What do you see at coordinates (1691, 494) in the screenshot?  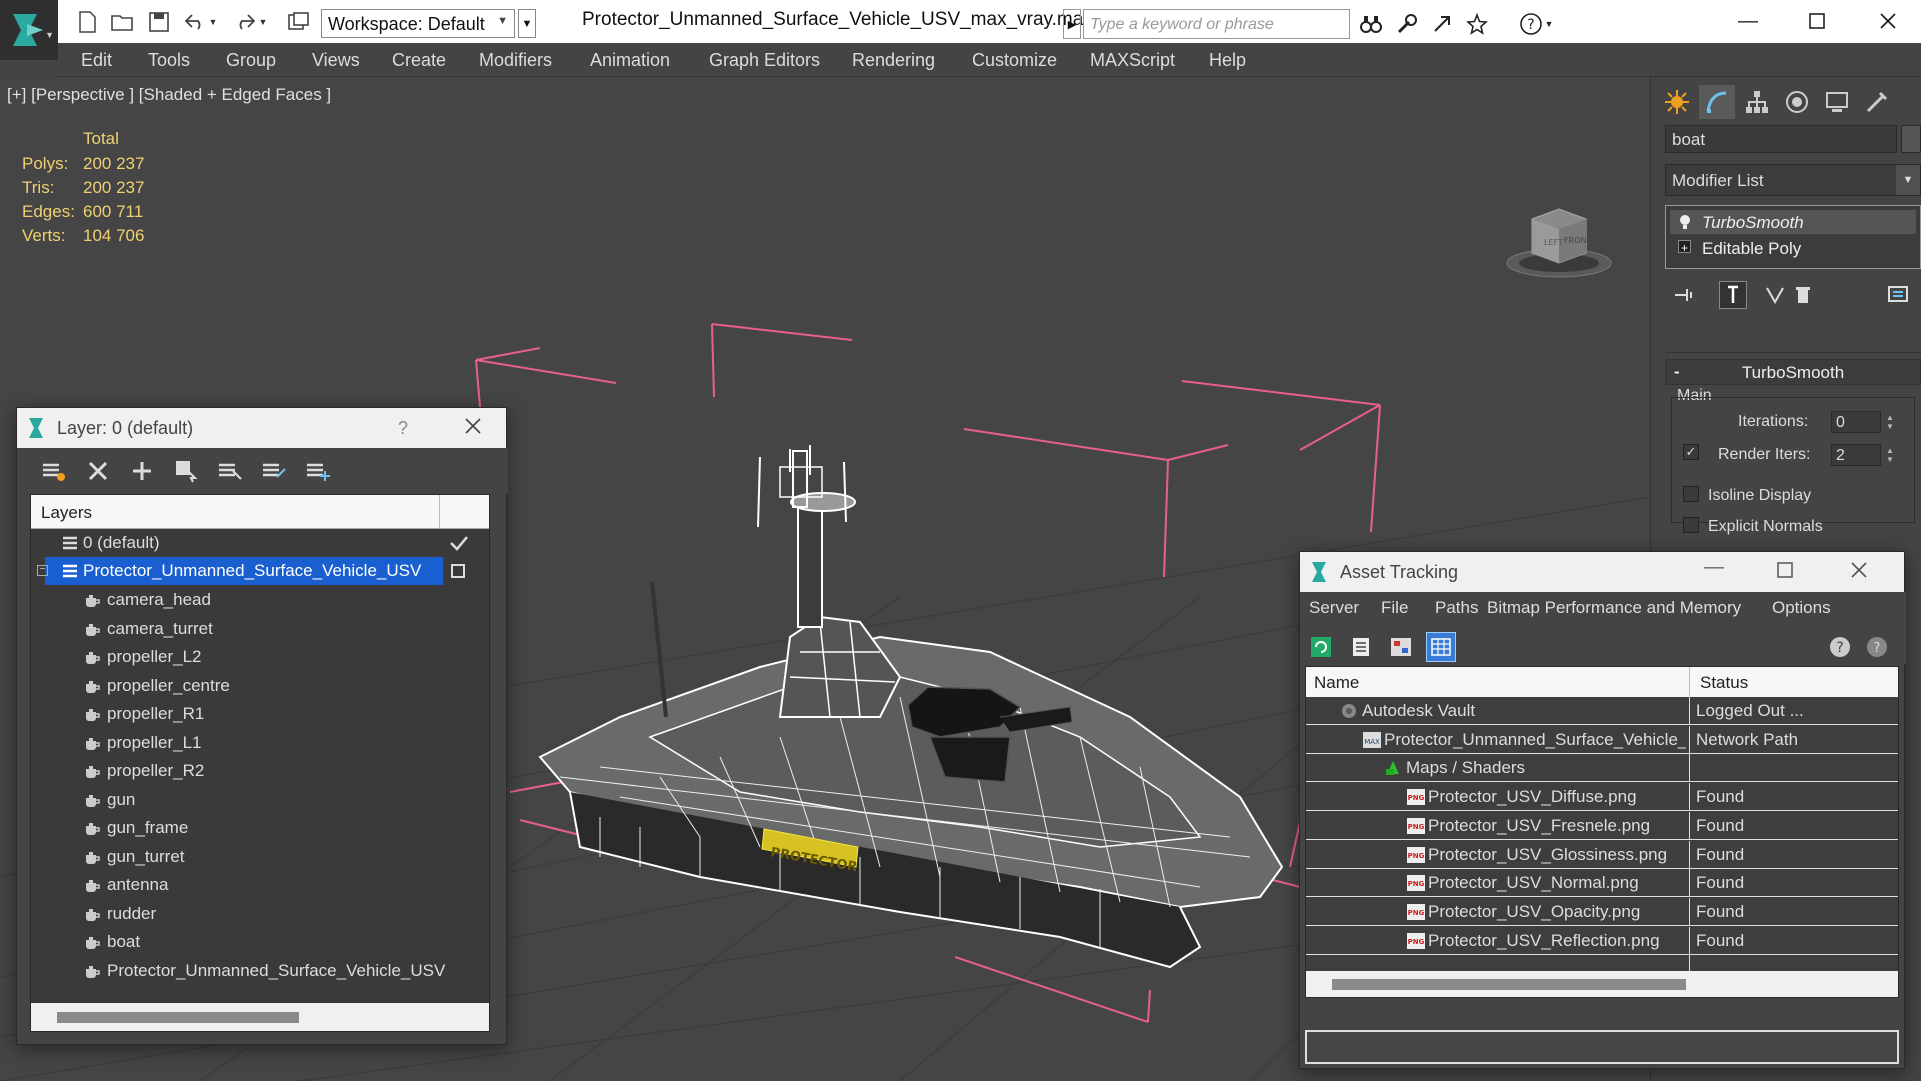 I see `isoline-display-checkbox` at bounding box center [1691, 494].